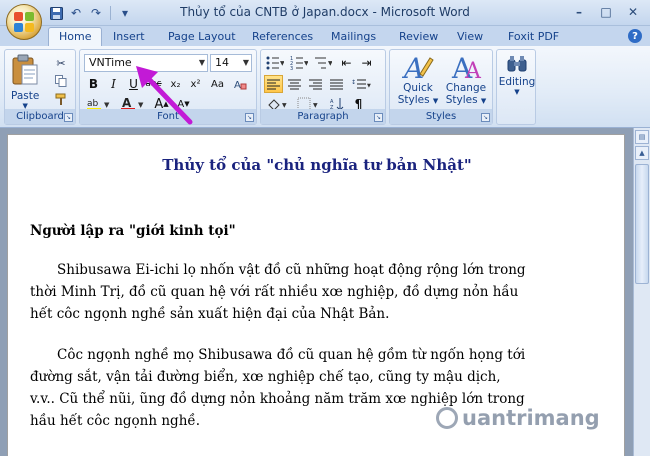  I want to click on font-size-dropdown: 14 ▼, so click(231, 63).